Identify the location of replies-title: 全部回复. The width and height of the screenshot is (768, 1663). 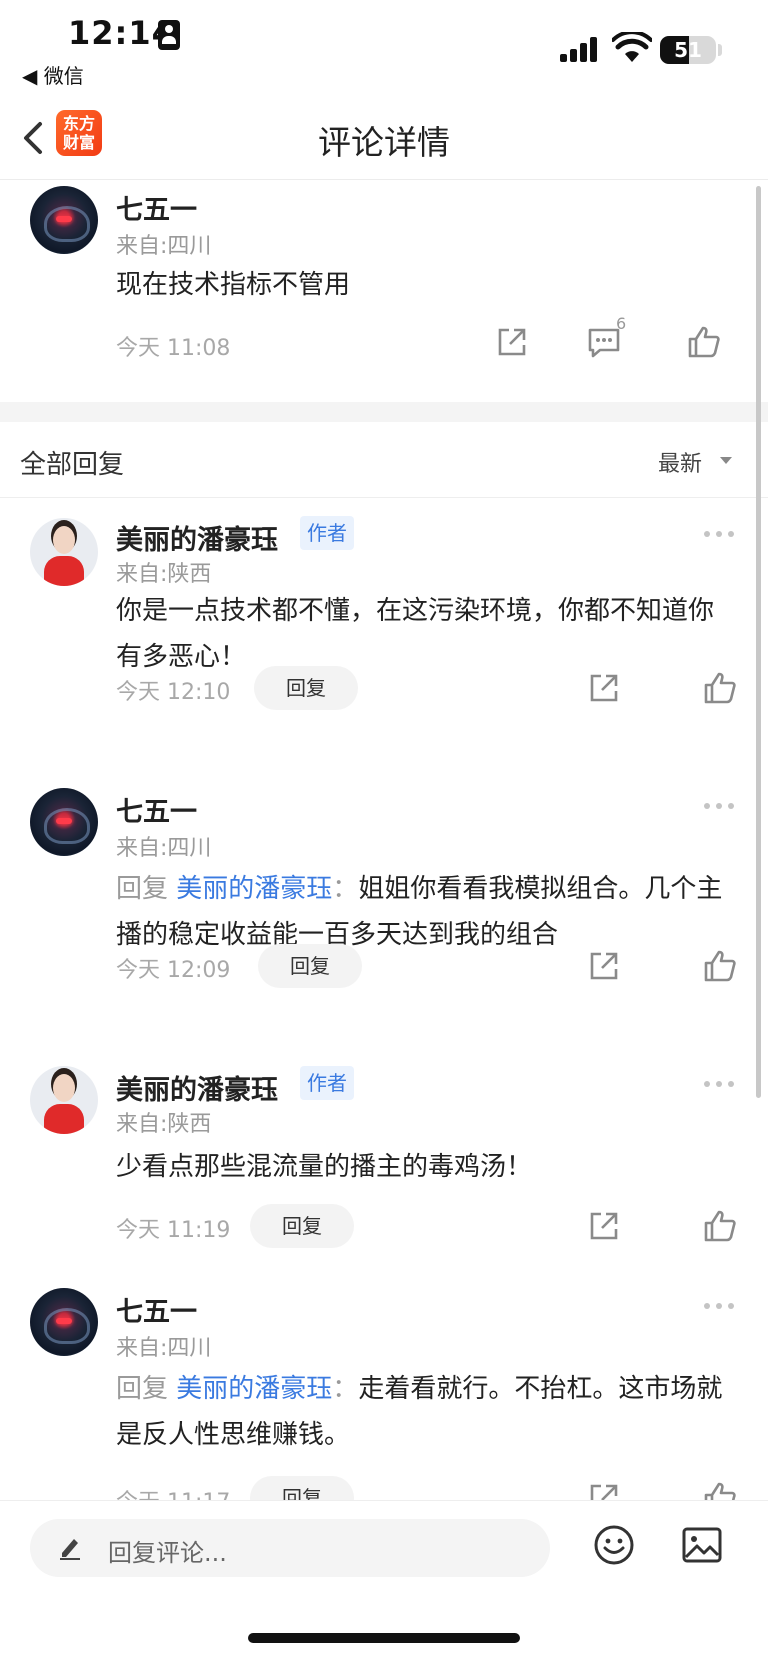
(72, 465).